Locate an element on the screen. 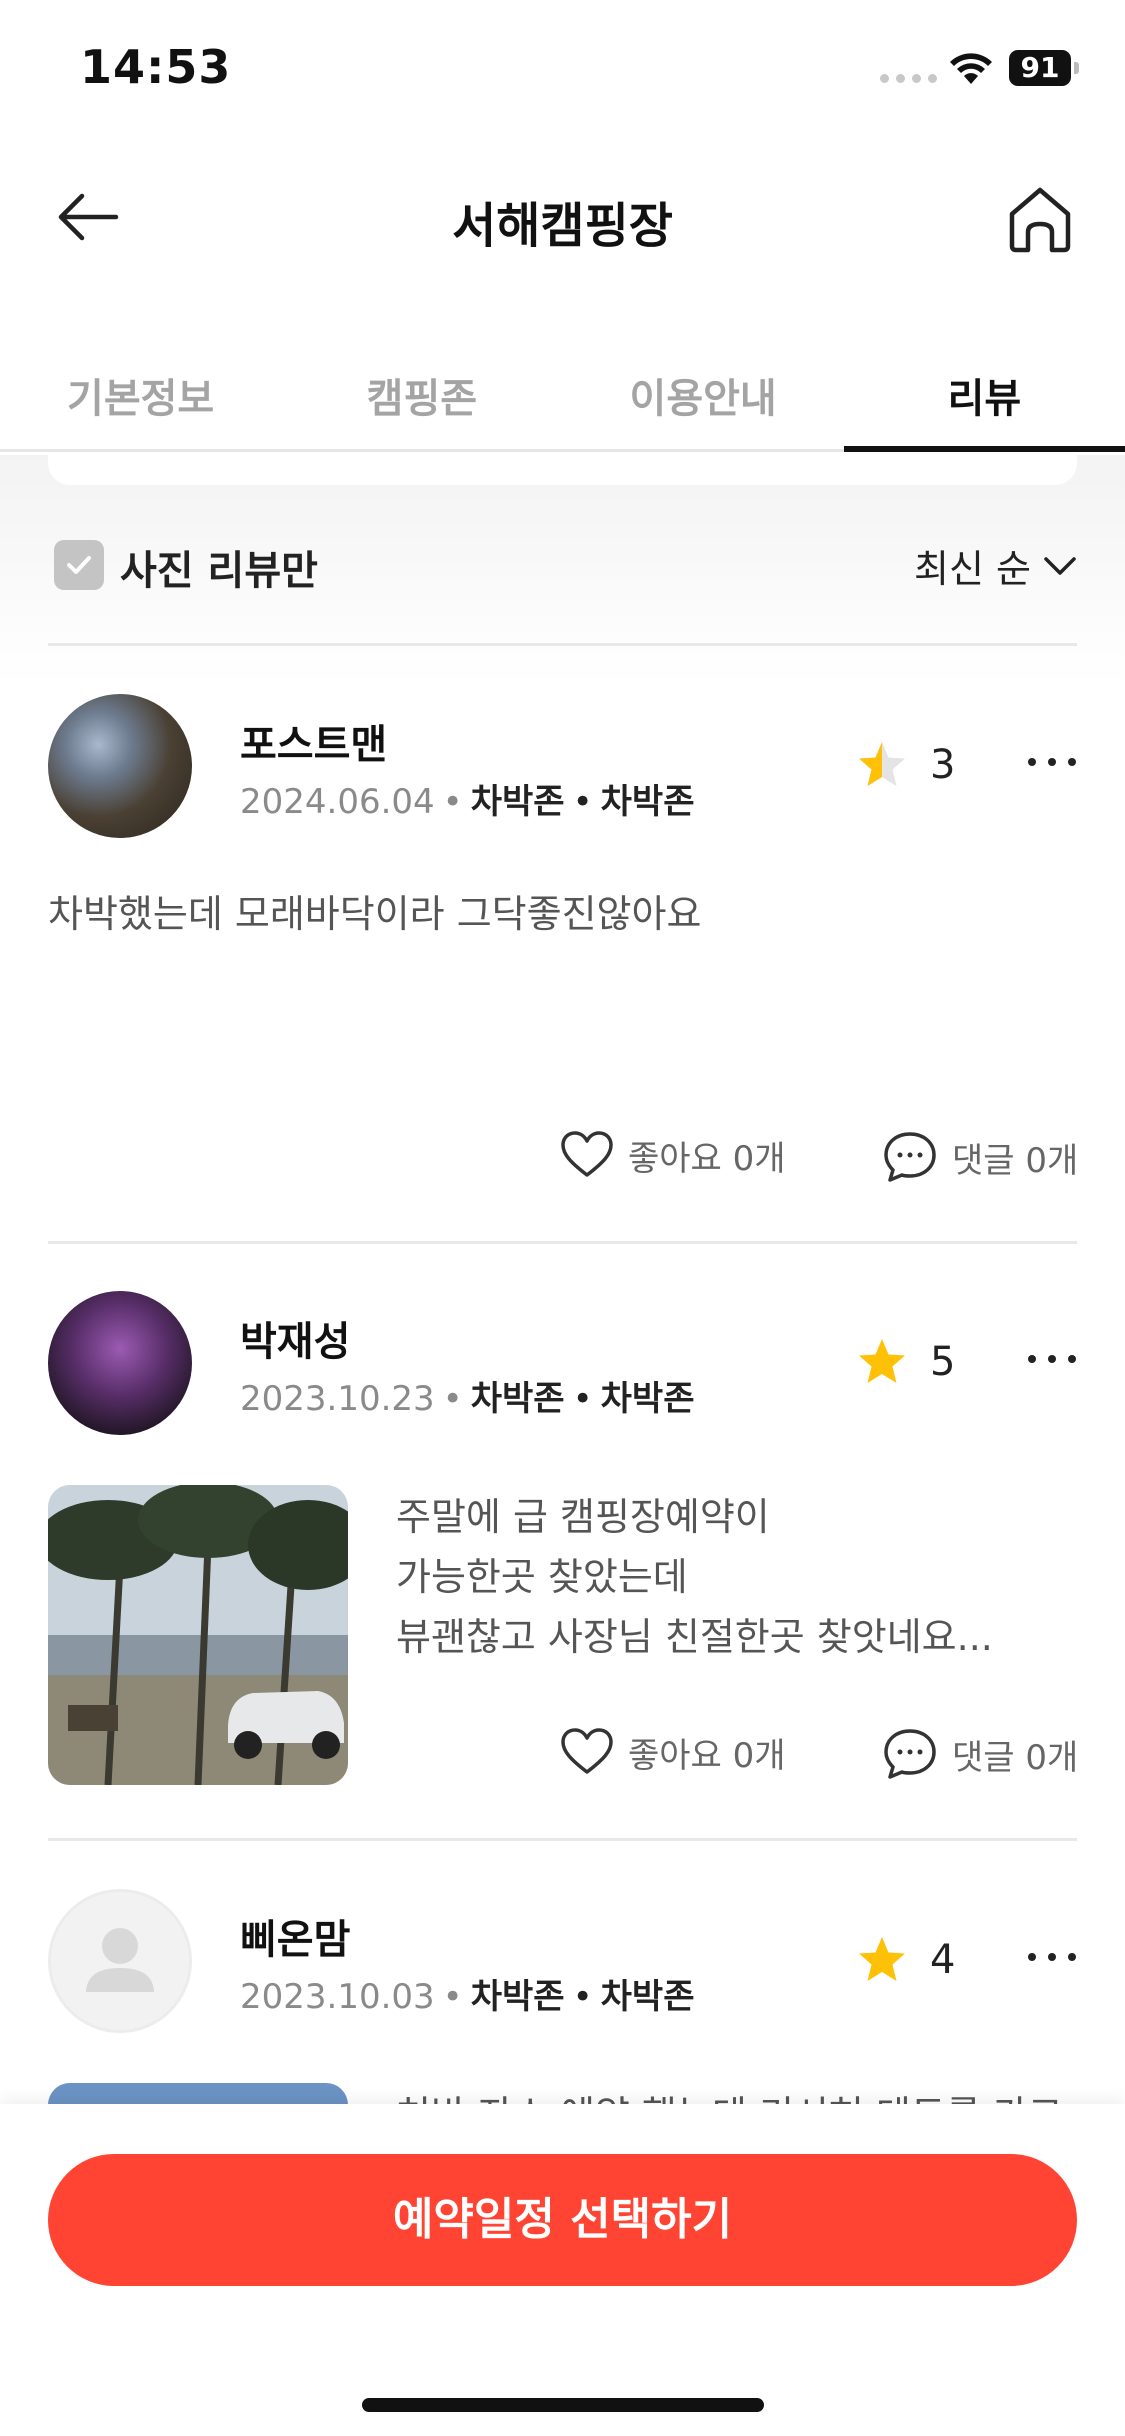  review-meta: 2023.10.23 • 차박존 • 차박존 is located at coordinates (467, 1399).